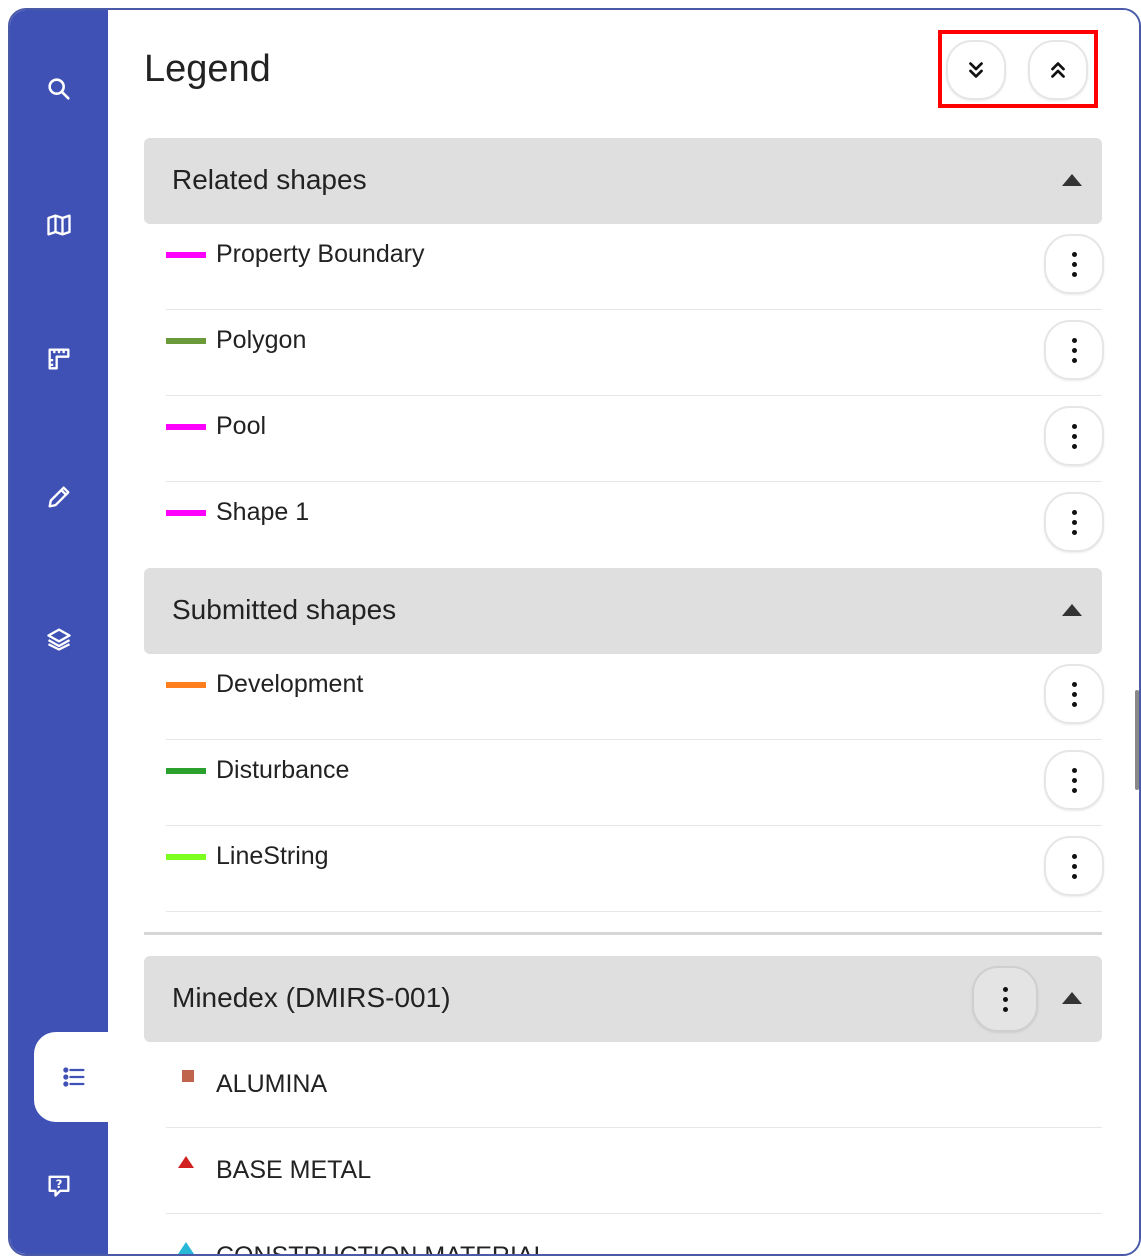 Image resolution: width=1141 pixels, height=1256 pixels. What do you see at coordinates (623, 181) in the screenshot?
I see `section-header-related-shapes: Related shapes` at bounding box center [623, 181].